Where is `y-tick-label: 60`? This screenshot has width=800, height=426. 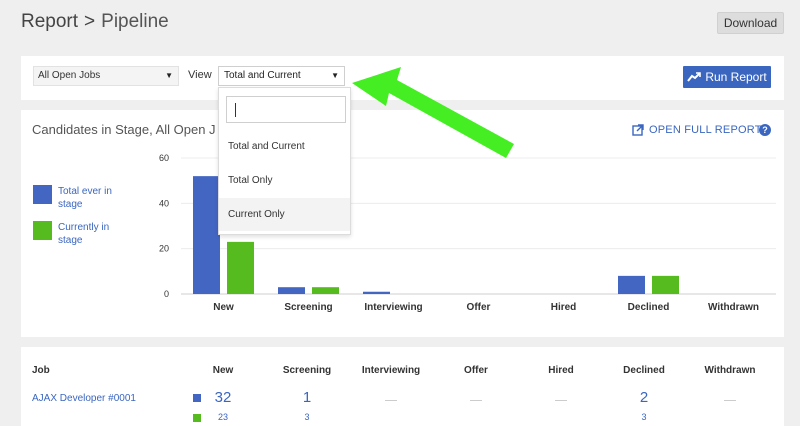
y-tick-label: 60 is located at coordinates (164, 158).